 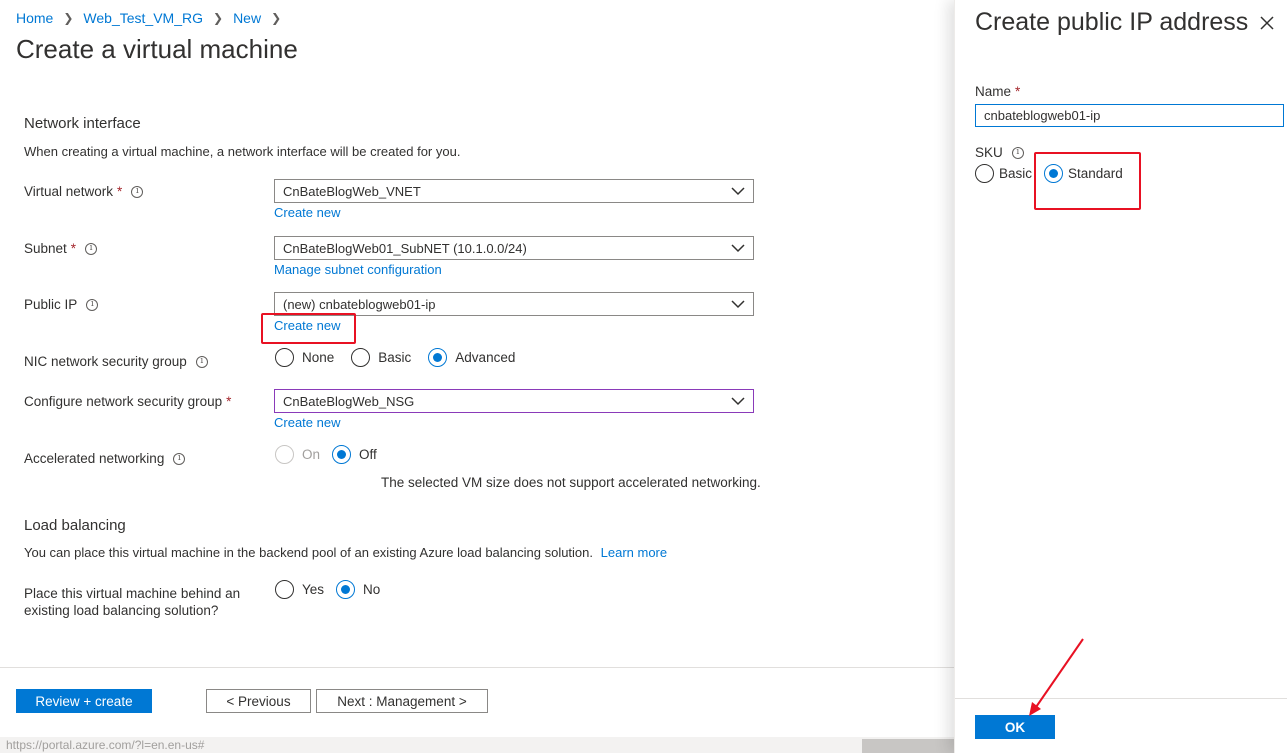 What do you see at coordinates (132, 593) in the screenshot?
I see `load-balancing-question-line1: Place this virtual machine behind an` at bounding box center [132, 593].